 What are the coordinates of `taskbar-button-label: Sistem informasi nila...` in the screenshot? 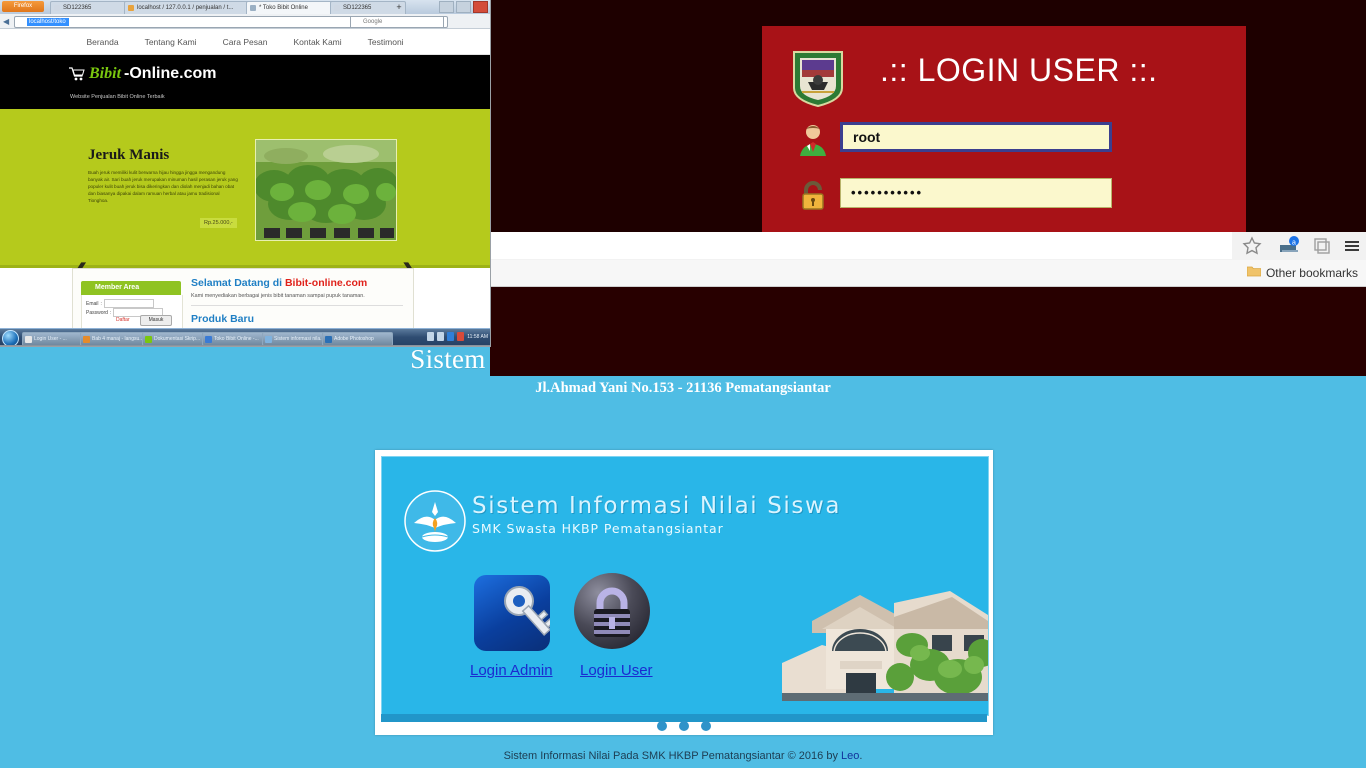 It's located at (299, 339).